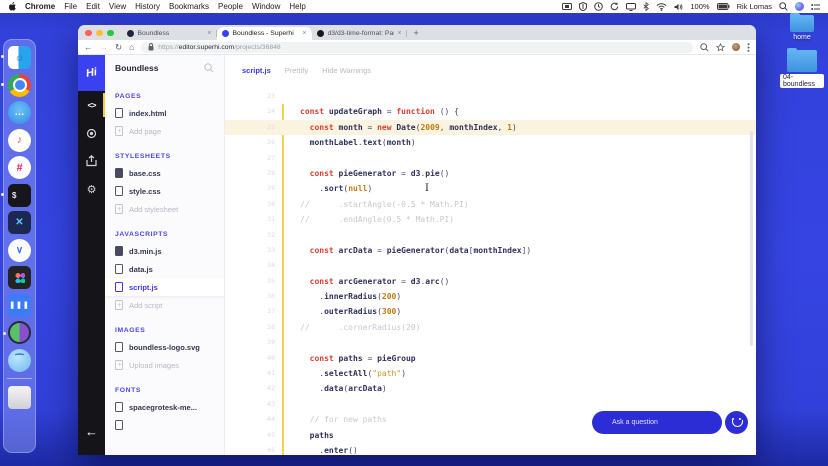  Describe the element at coordinates (189, 6) in the screenshot. I see `menu-bookmarks: Bookmarks` at that location.